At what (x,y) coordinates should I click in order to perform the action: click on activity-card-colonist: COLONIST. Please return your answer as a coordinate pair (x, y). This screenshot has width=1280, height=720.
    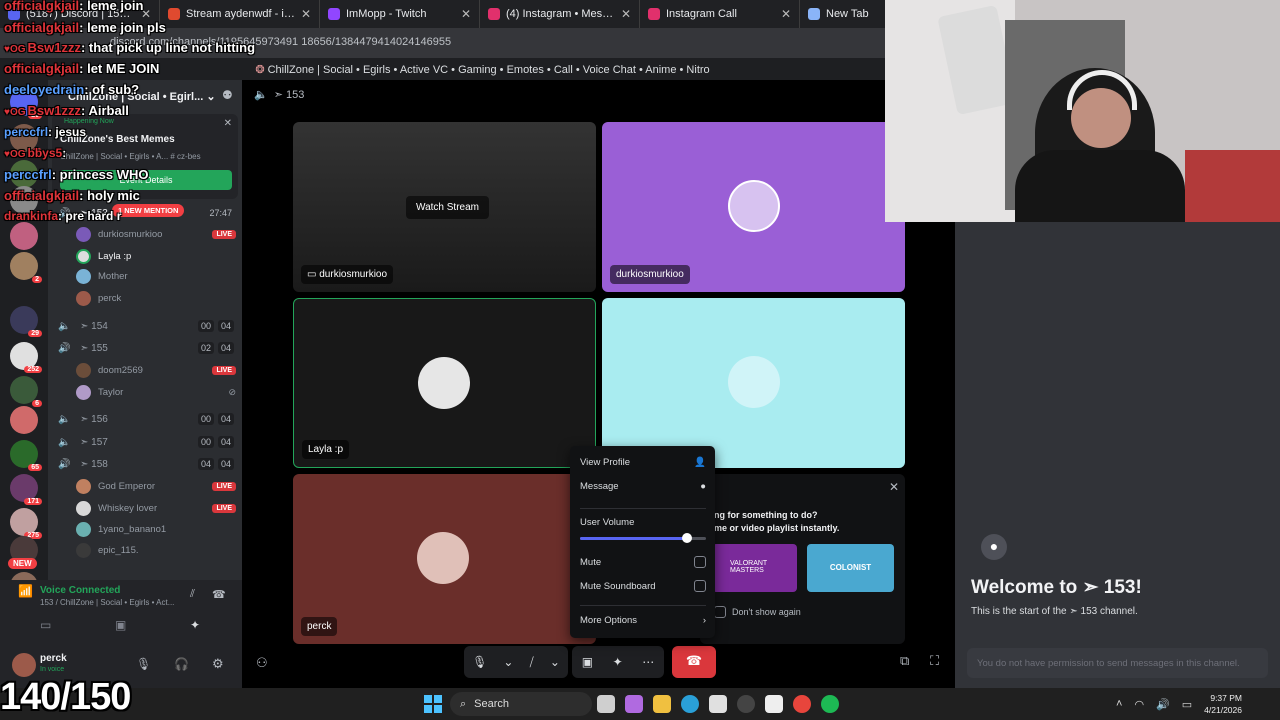
    Looking at the image, I should click on (850, 568).